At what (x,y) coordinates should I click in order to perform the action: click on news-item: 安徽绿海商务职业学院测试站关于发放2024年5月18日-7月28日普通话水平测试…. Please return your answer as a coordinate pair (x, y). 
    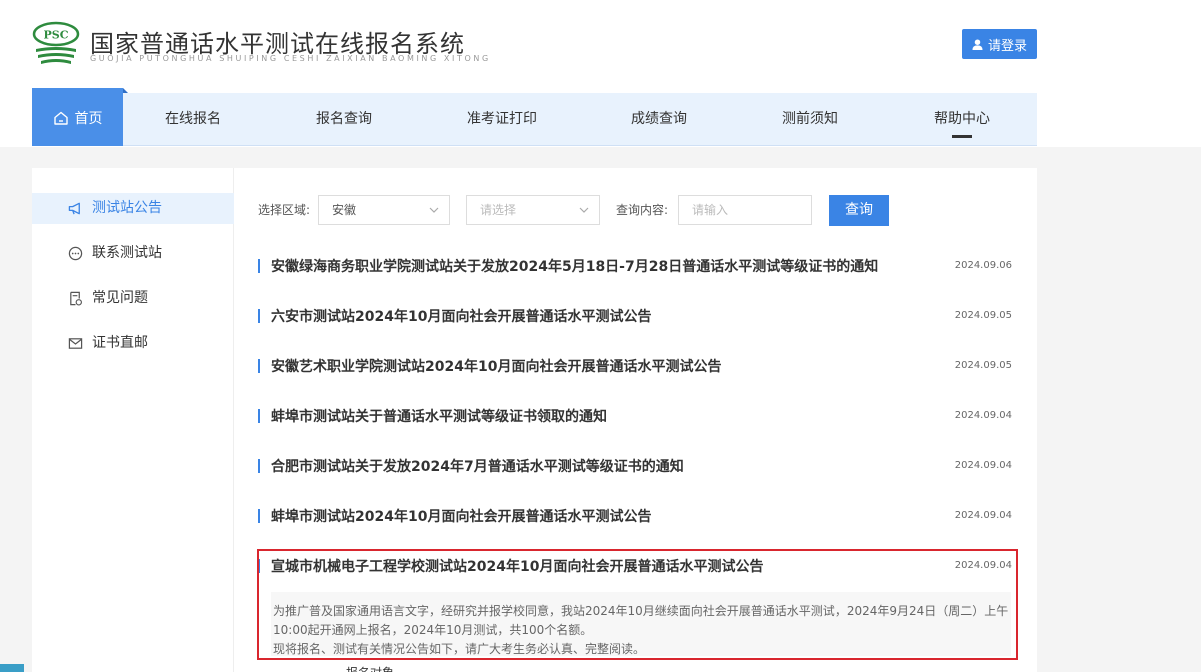
    Looking at the image, I should click on (638, 265).